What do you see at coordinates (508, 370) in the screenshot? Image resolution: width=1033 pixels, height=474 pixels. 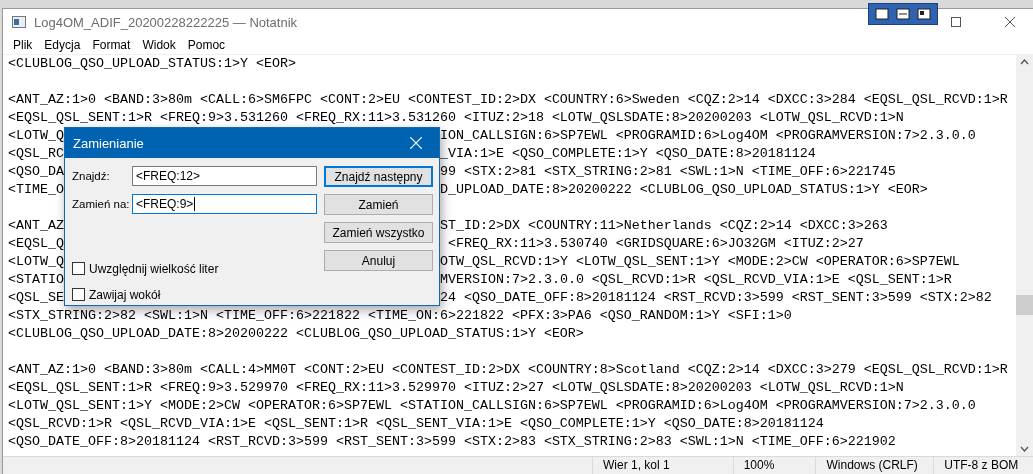 I see `text-line: <ANT_AZ:1>0 <BAND:3>80m <CALL:4>MM0T <CONT:2>EU <CONTEST_ID:2>DX <COUNTRY:8>Scotland <CQZ:2>14 <DXCC:3>279 <EQSL_QSL_RCVD:1>R` at bounding box center [508, 370].